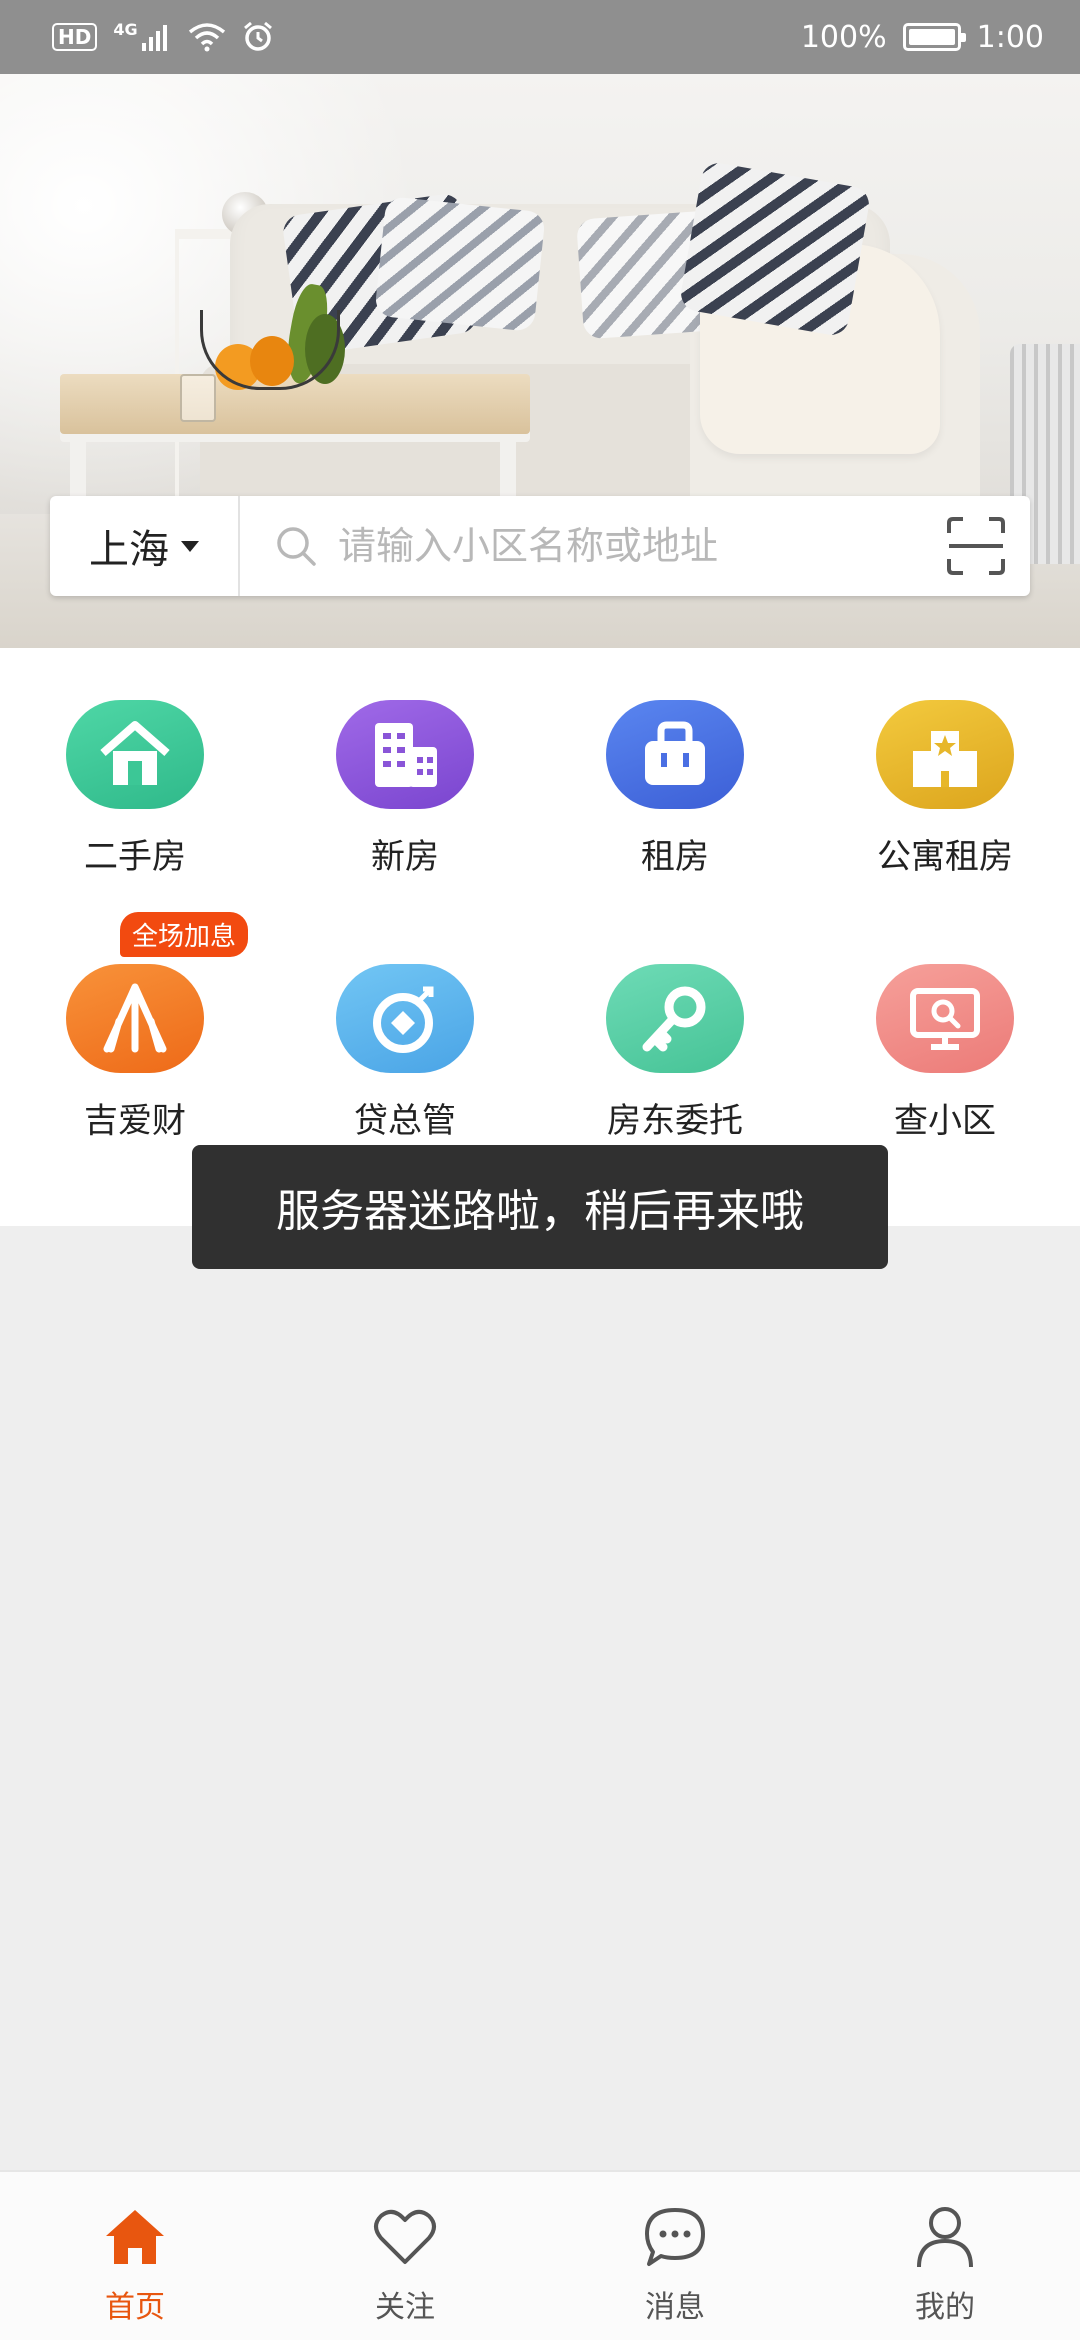 Image resolution: width=1080 pixels, height=2340 pixels. I want to click on clock: 1:00, so click(1010, 37).